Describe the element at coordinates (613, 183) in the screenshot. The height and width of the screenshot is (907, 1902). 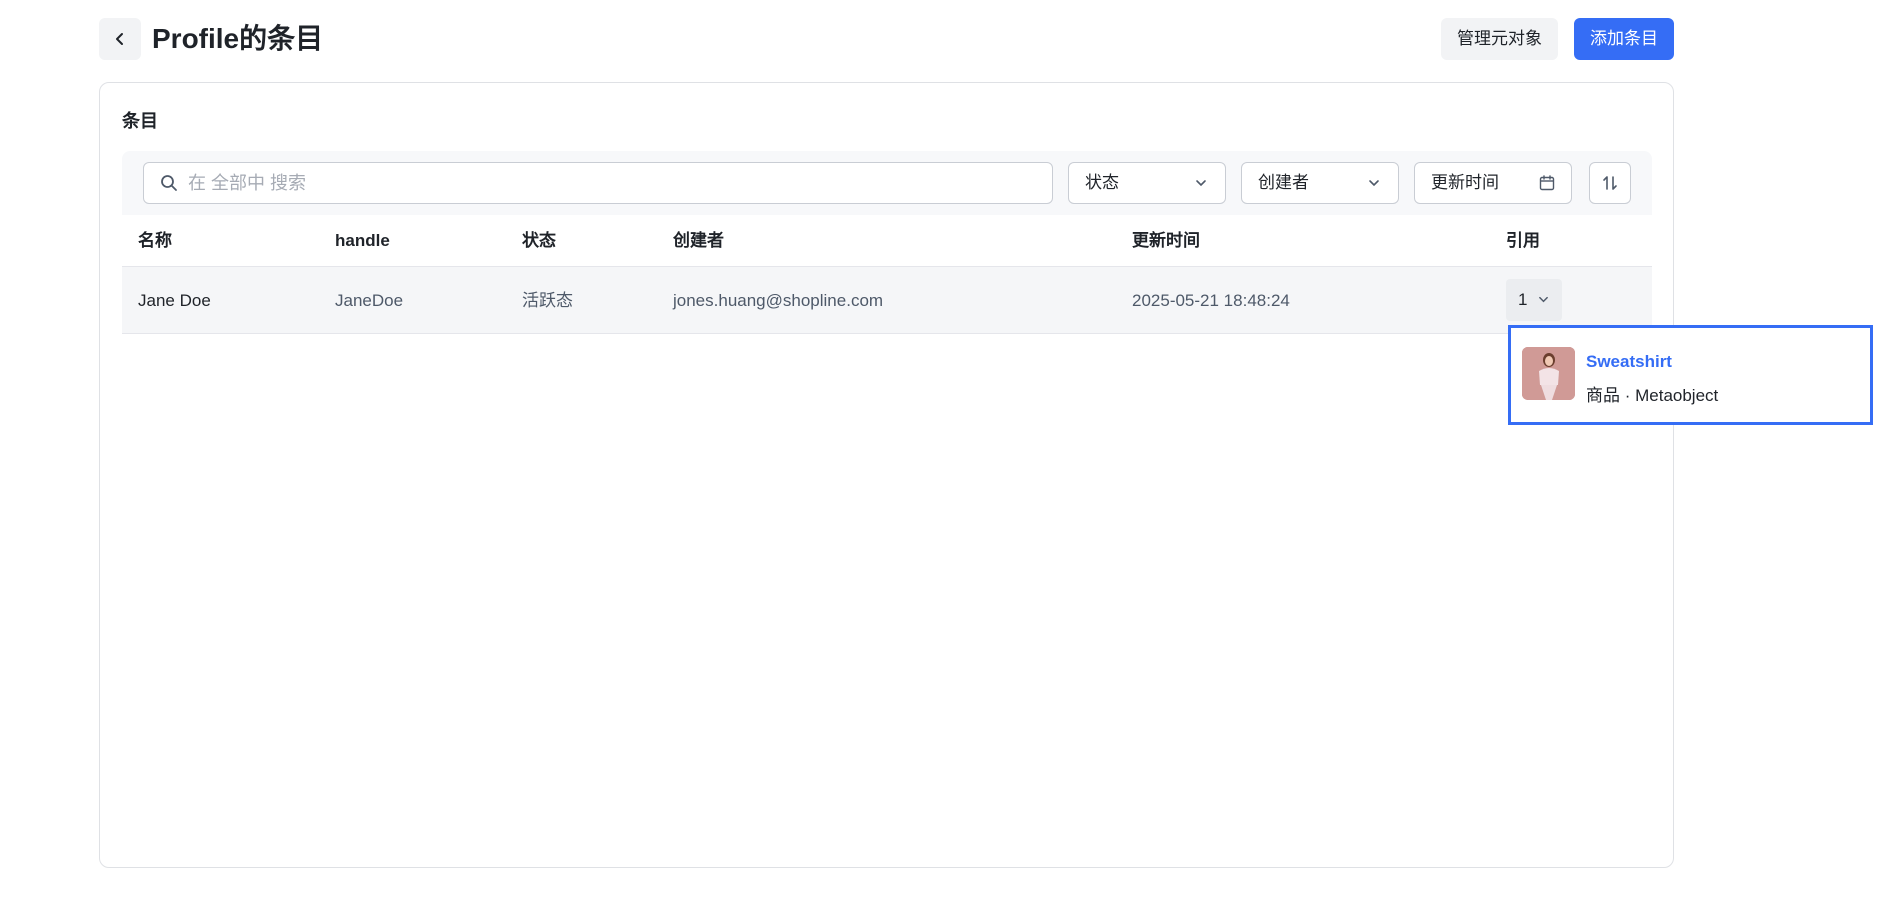
I see `search-input` at that location.